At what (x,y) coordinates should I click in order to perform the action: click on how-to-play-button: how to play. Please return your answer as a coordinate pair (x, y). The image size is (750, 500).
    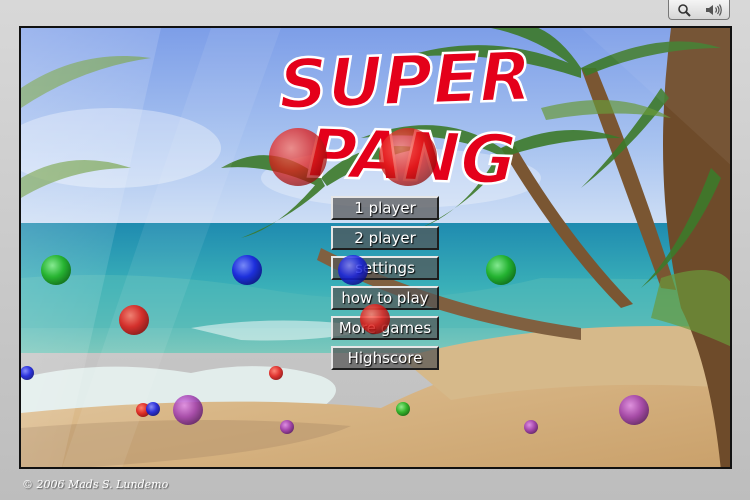
    Looking at the image, I should click on (385, 298).